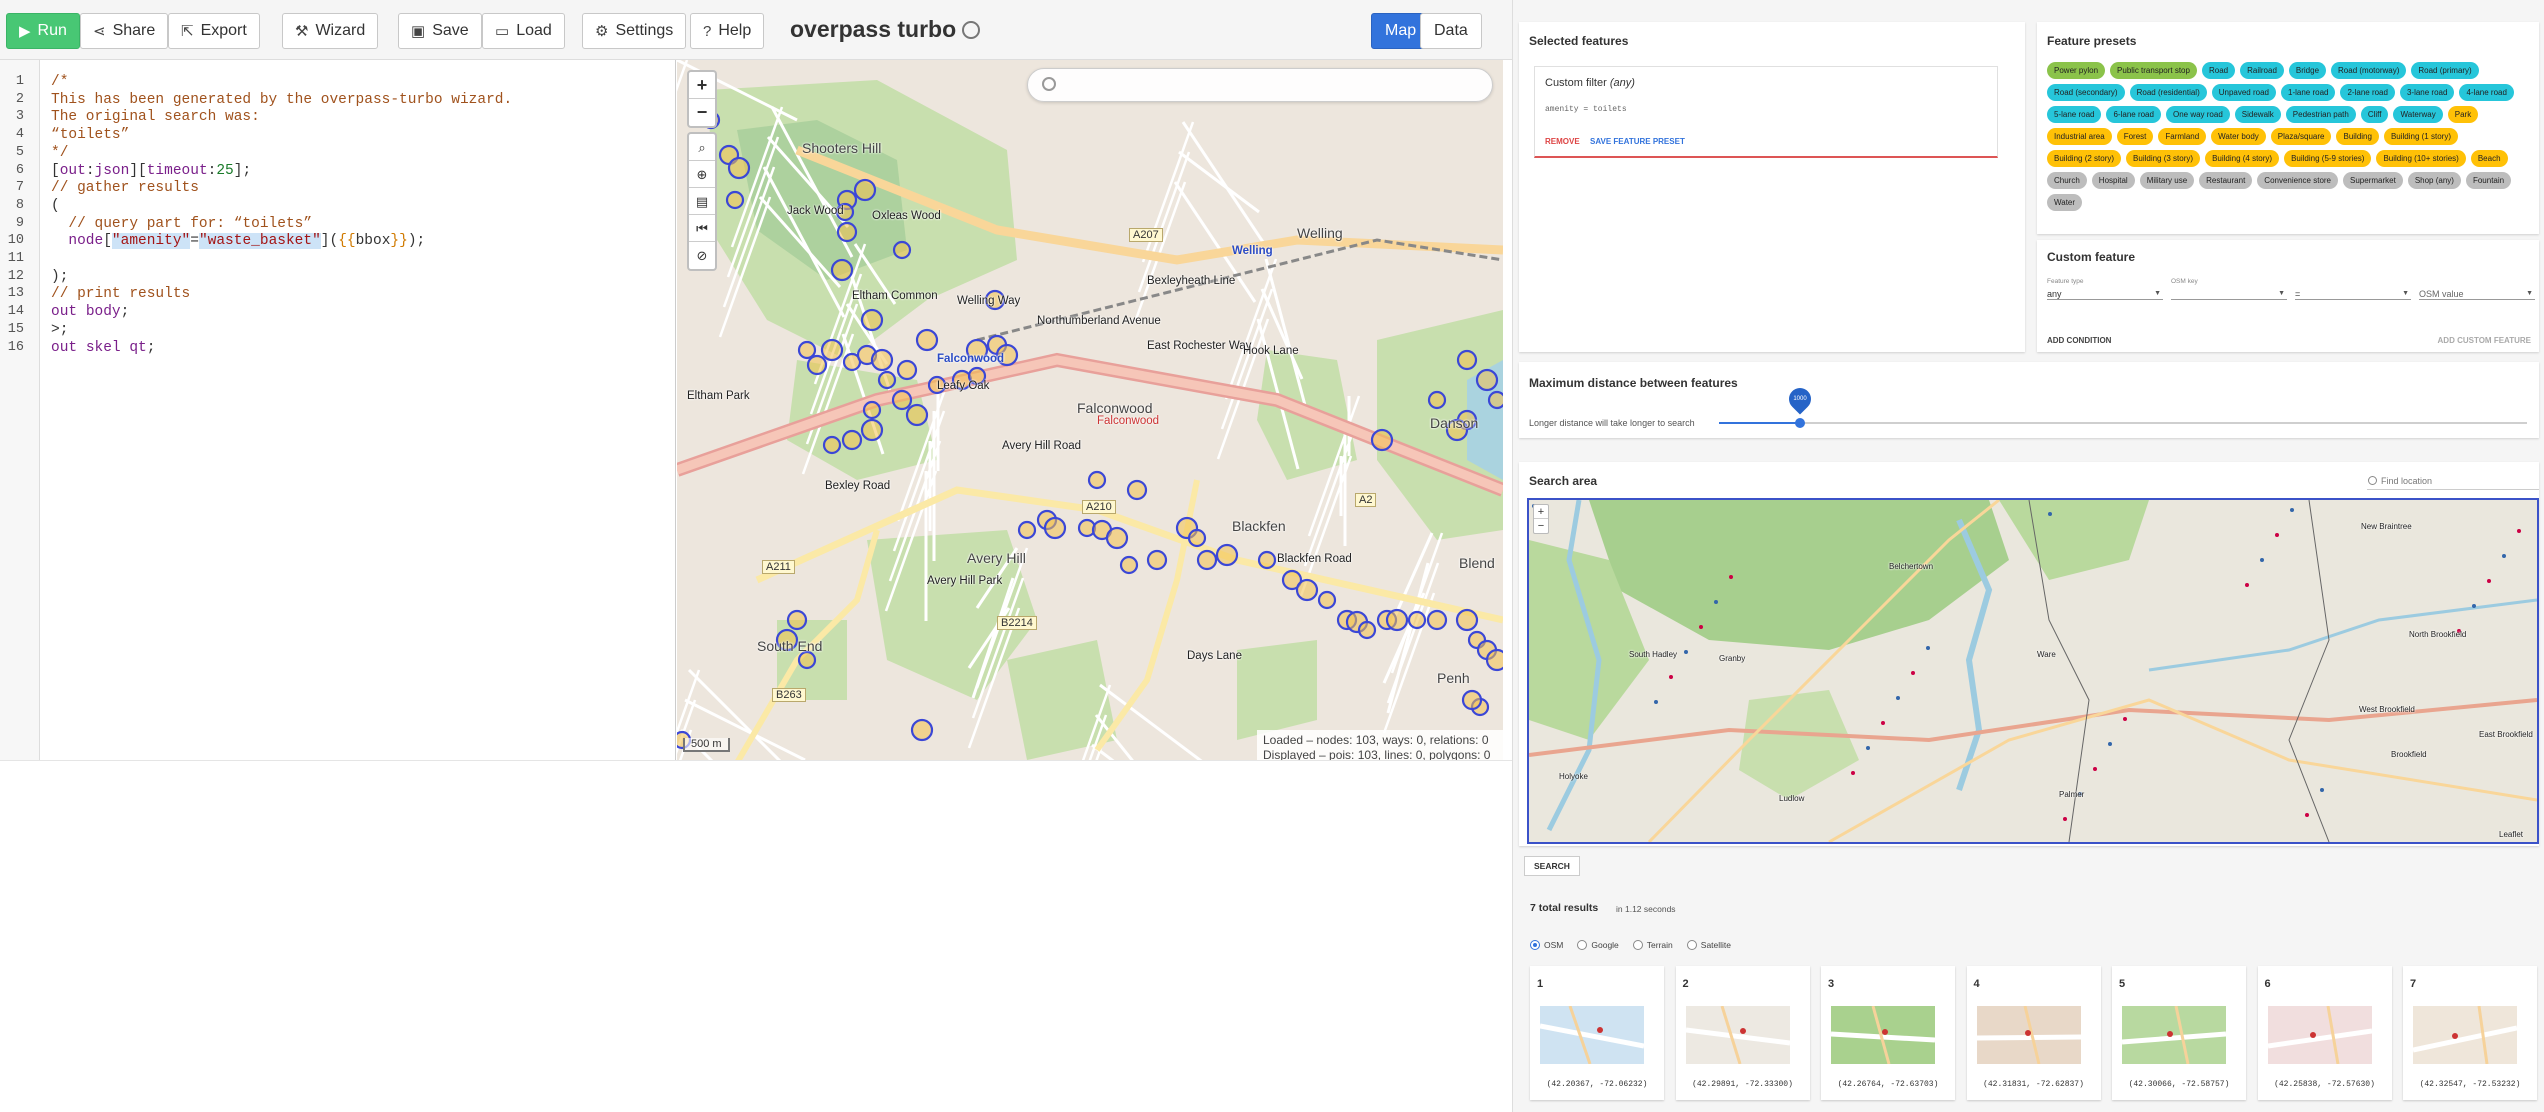 Image resolution: width=2544 pixels, height=1112 pixels. Describe the element at coordinates (2353, 290) in the screenshot. I see `operator-select: = ▼` at that location.